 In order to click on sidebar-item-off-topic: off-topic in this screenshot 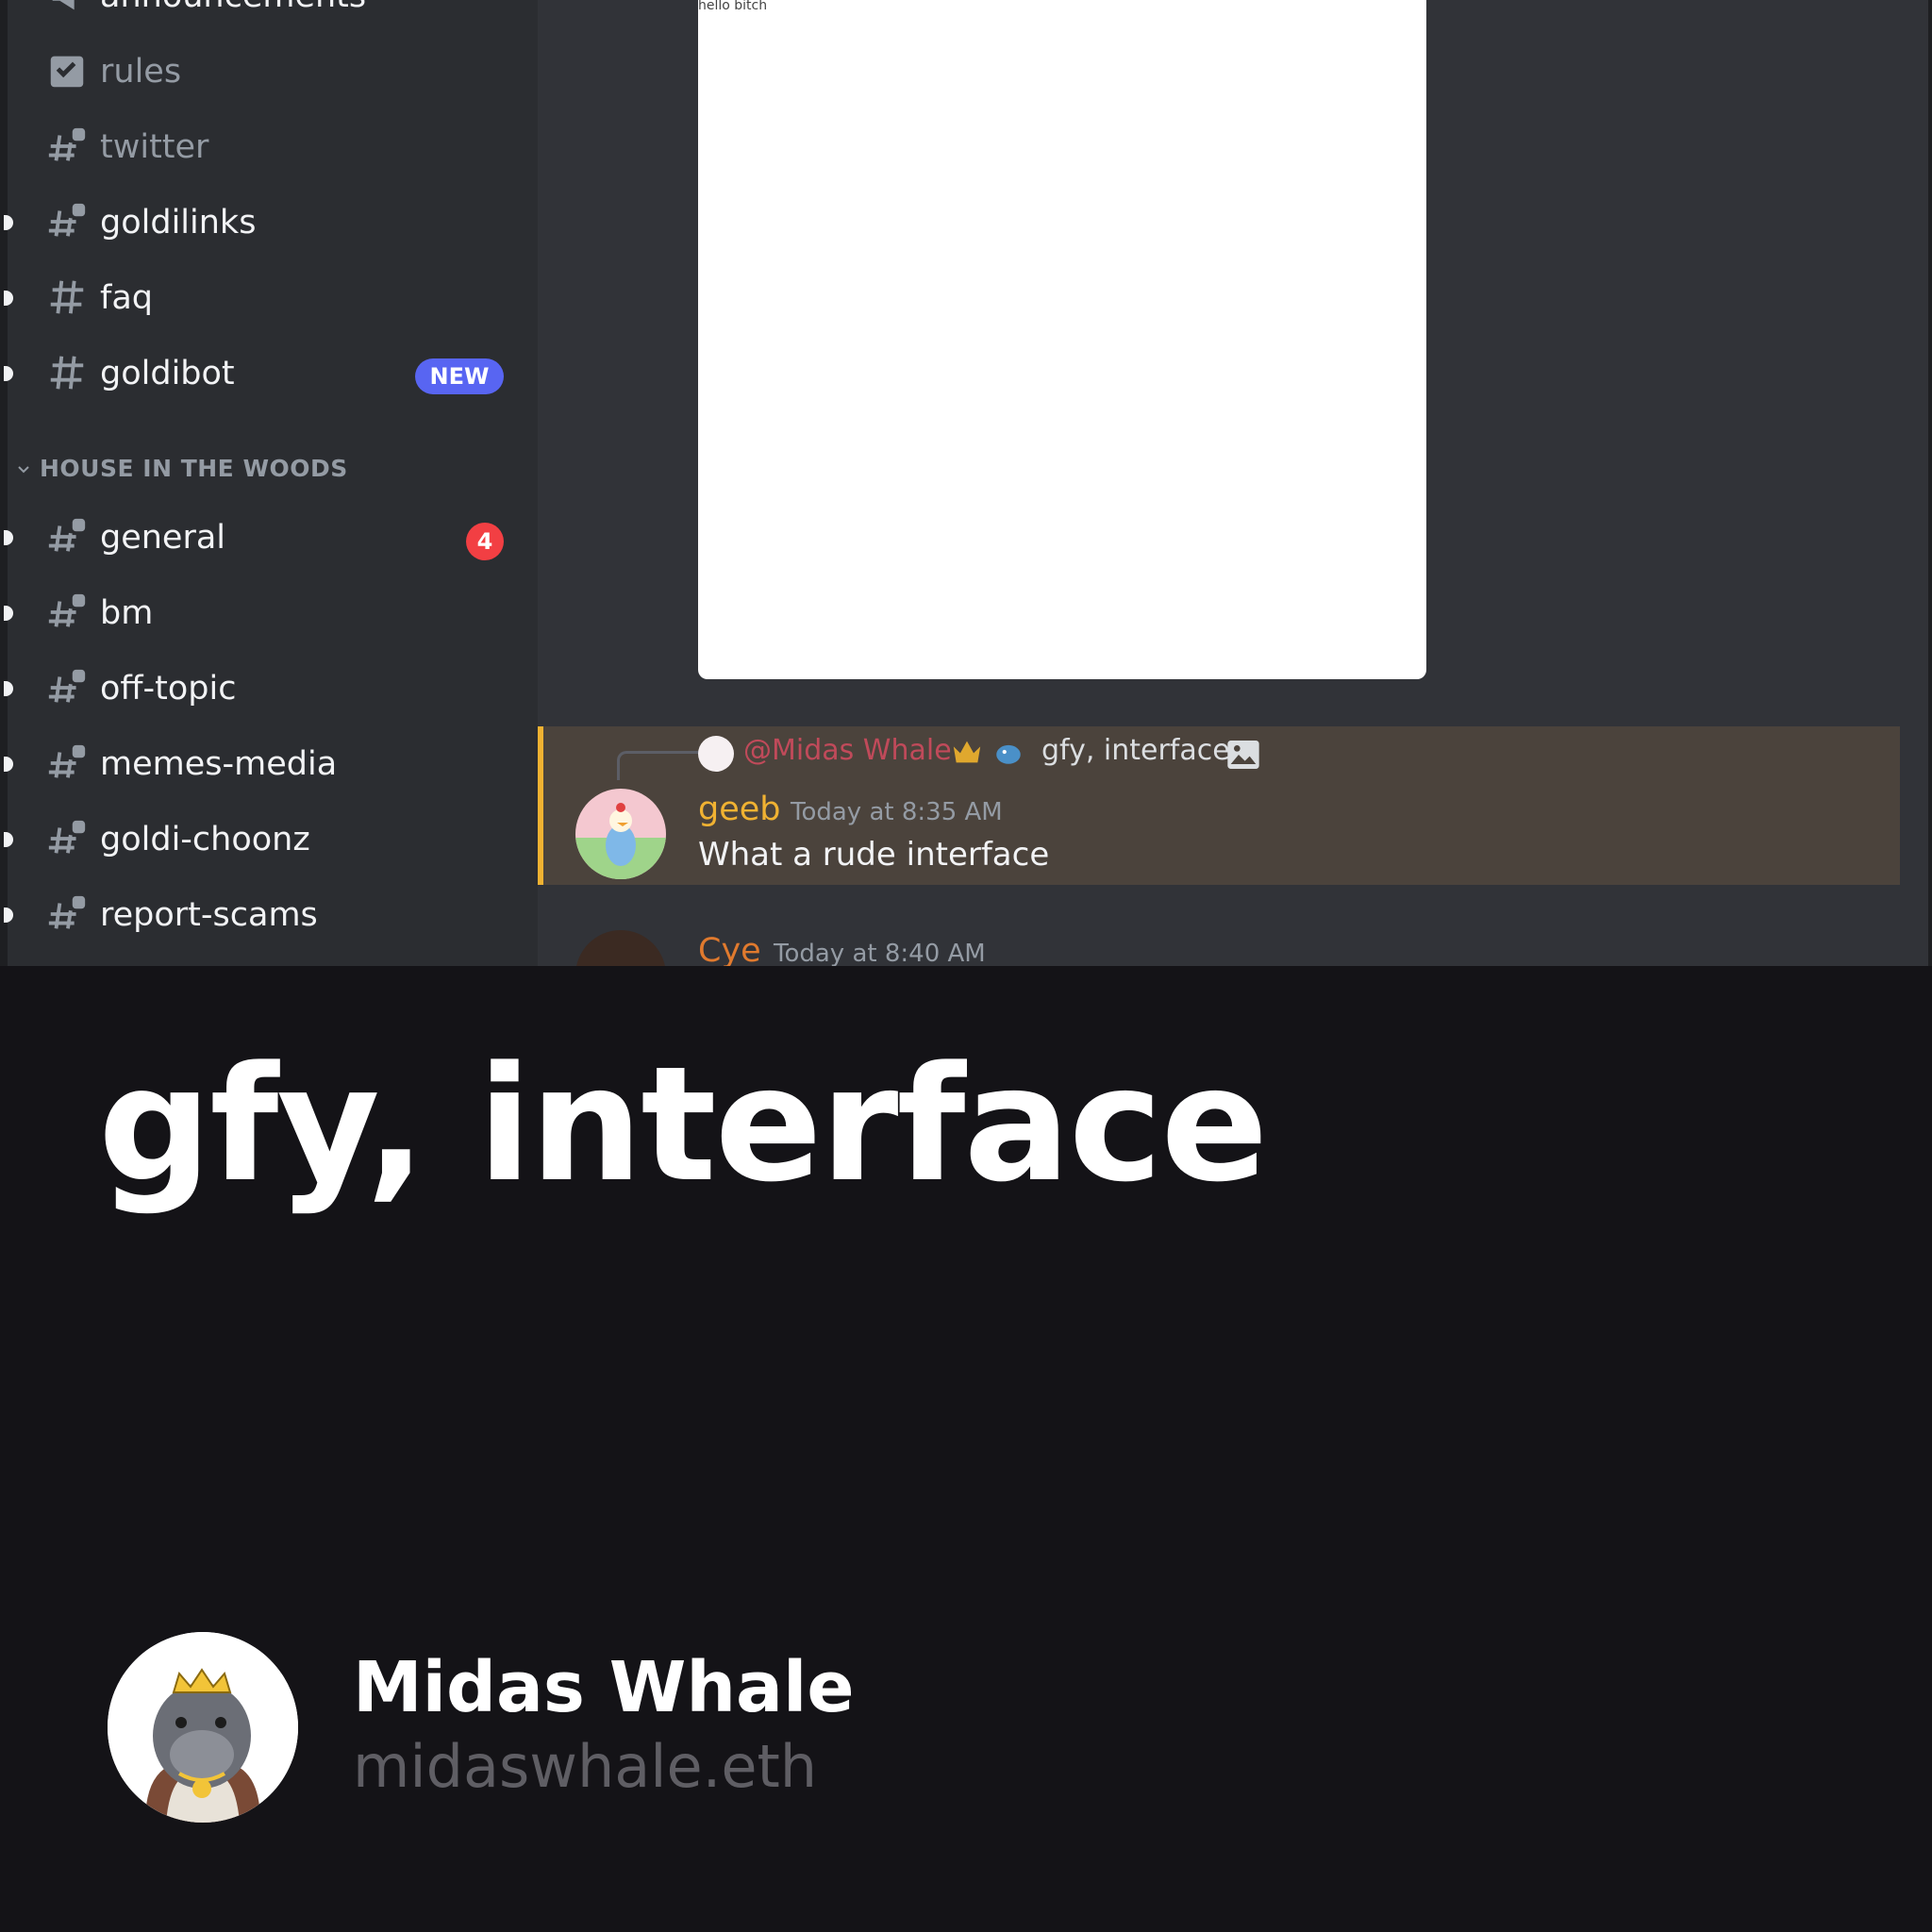, I will do `click(269, 688)`.